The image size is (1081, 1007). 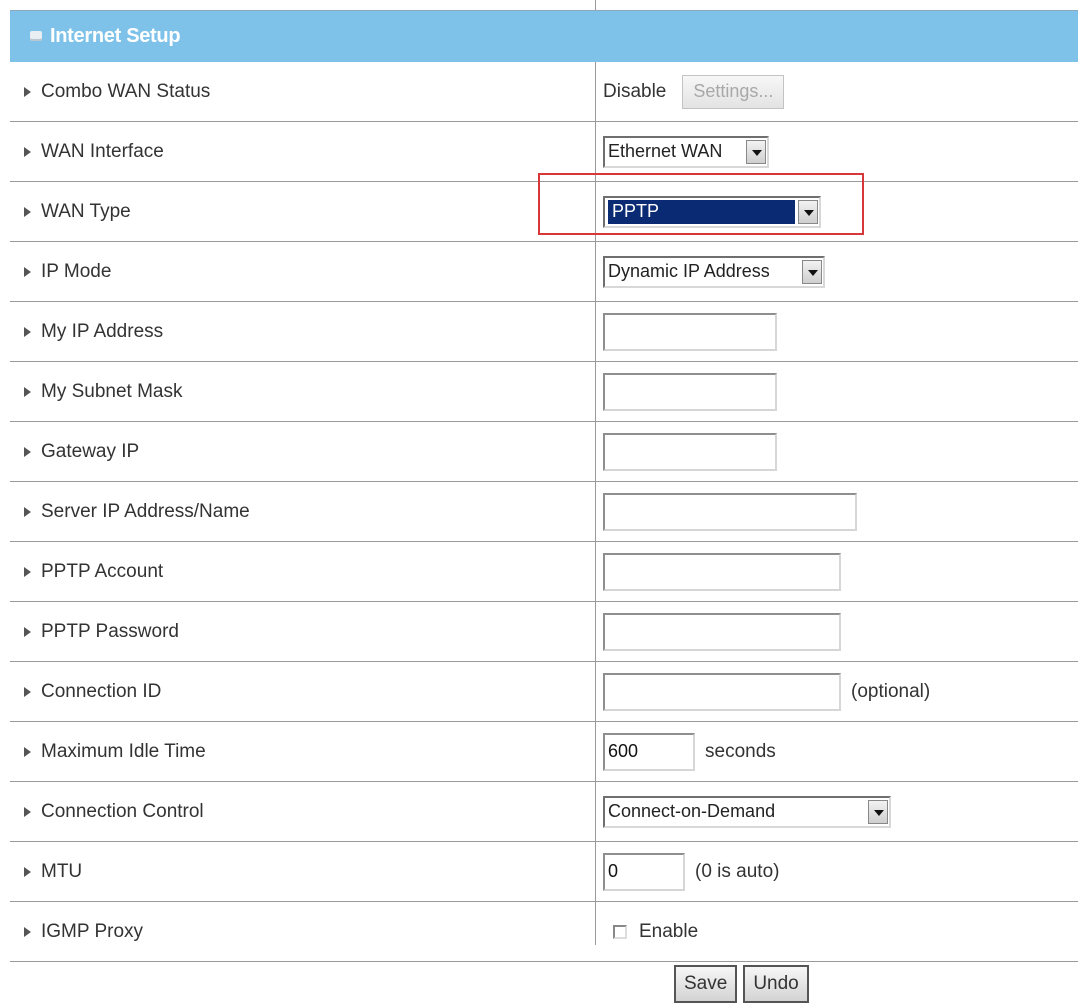 What do you see at coordinates (102, 571) in the screenshot?
I see `pptp-account-label: PPTP Account` at bounding box center [102, 571].